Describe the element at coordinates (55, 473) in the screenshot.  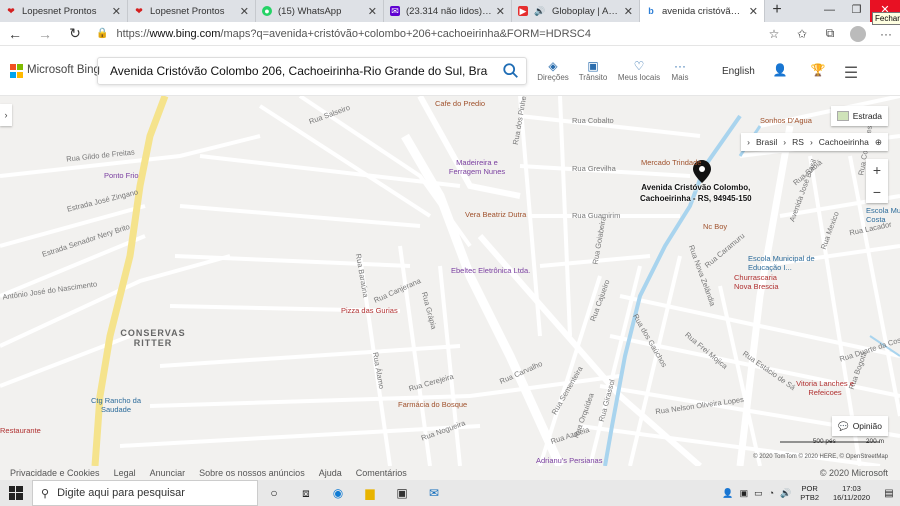
I see `footer-link: Privacidade e Cookies` at that location.